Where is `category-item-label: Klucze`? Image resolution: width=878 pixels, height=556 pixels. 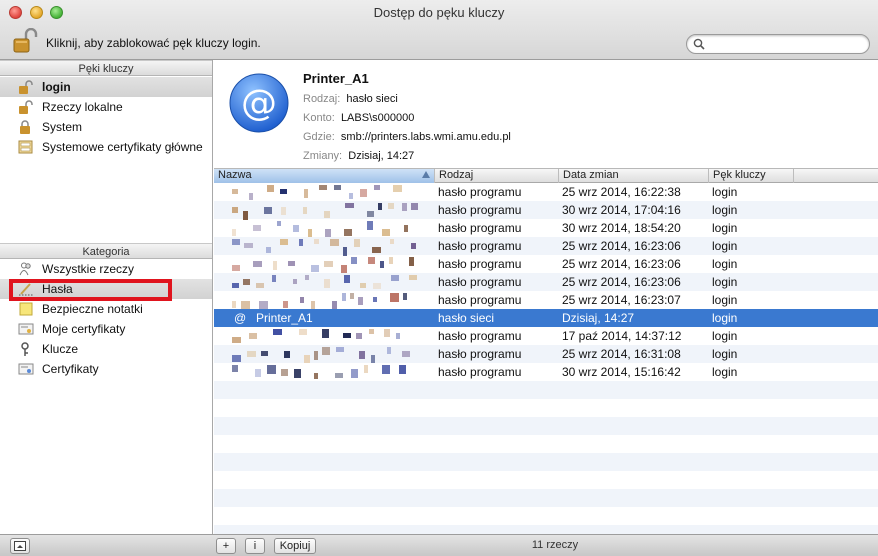 category-item-label: Klucze is located at coordinates (60, 349).